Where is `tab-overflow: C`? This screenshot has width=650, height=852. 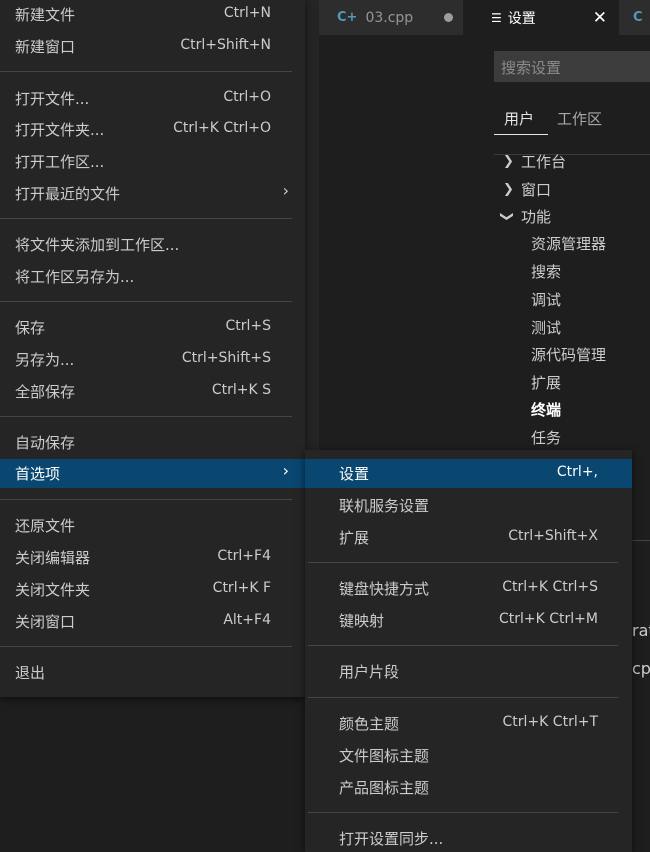
tab-overflow: C is located at coordinates (634, 17).